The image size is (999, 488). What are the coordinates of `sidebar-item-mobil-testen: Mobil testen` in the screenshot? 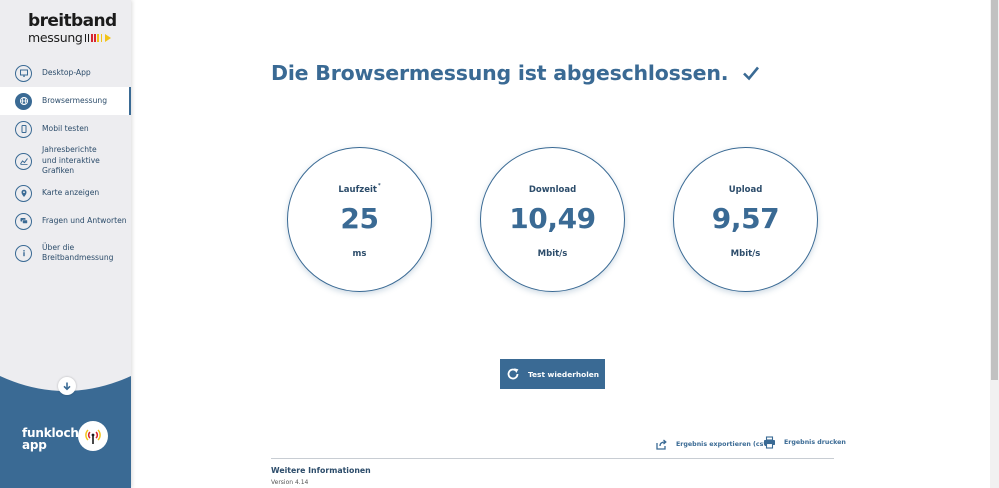 It's located at (65, 129).